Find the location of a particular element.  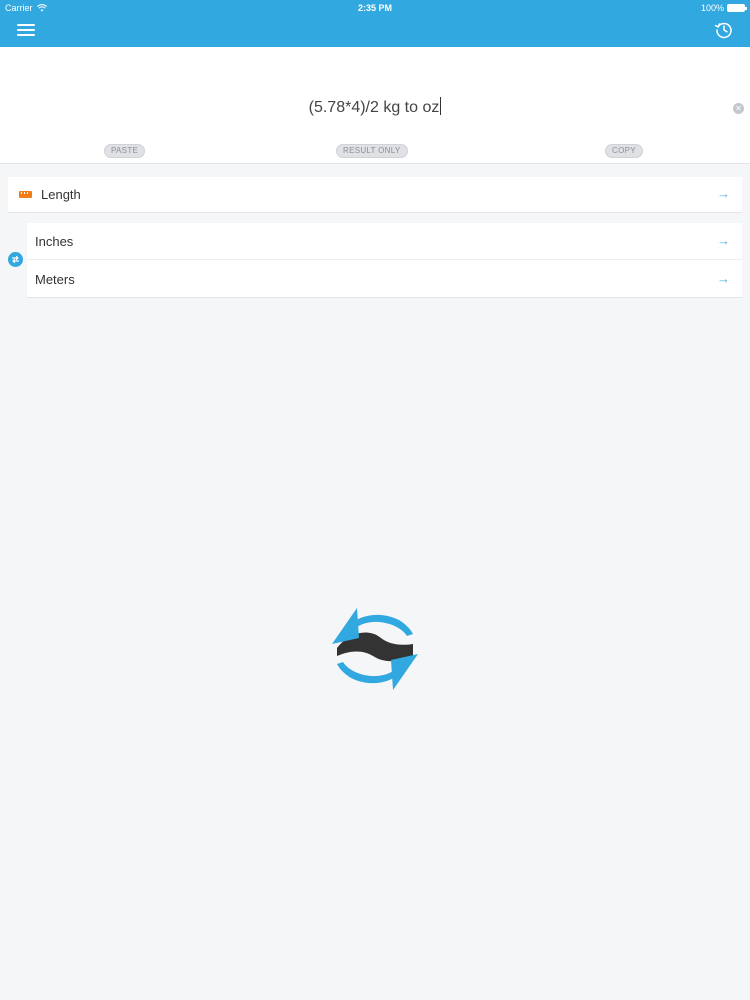

expression-input: (5.78*4)/2 kg to oz is located at coordinates (375, 107).